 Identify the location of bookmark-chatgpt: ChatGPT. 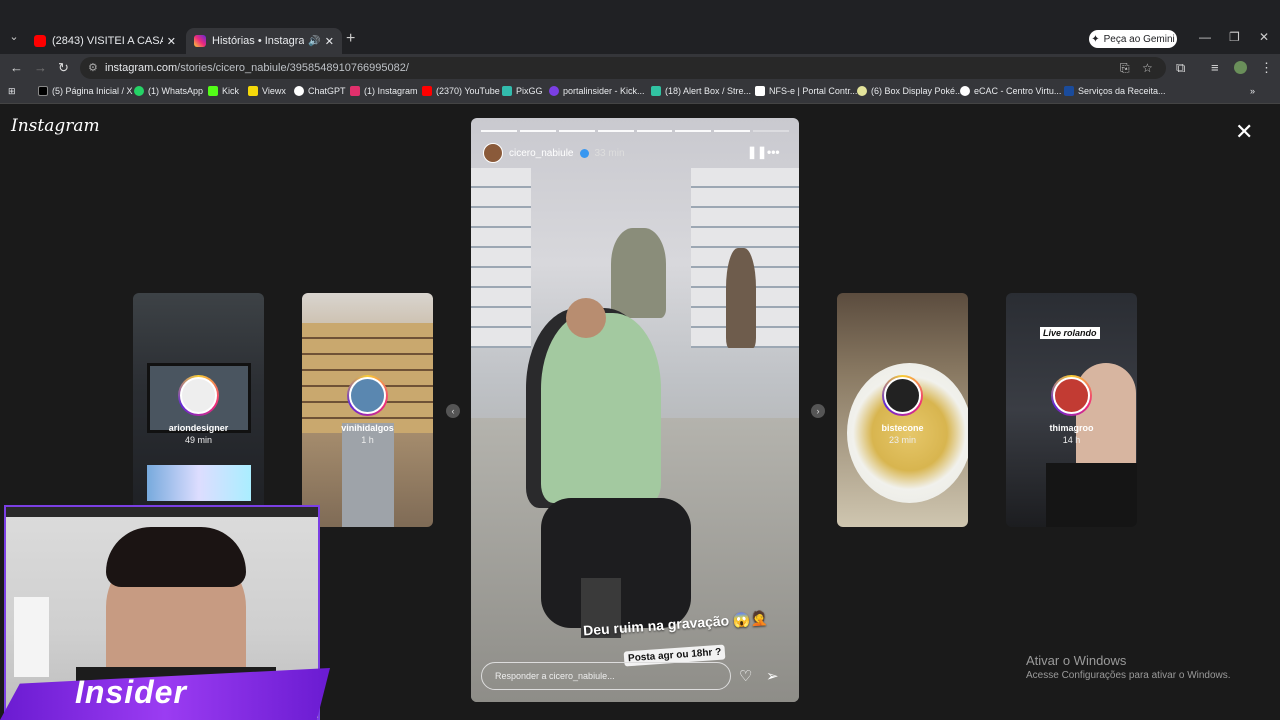
(320, 91).